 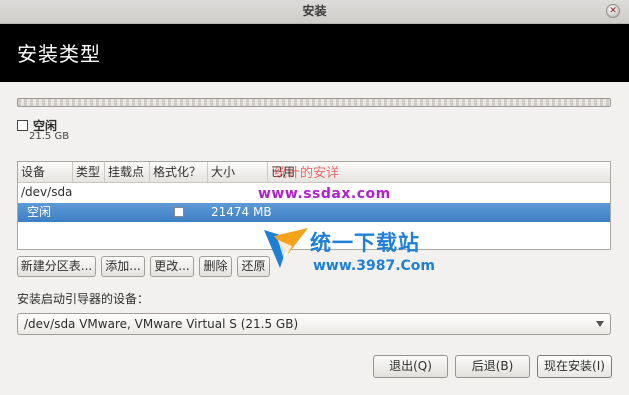 I want to click on page-header: 安装类型, so click(x=314, y=53).